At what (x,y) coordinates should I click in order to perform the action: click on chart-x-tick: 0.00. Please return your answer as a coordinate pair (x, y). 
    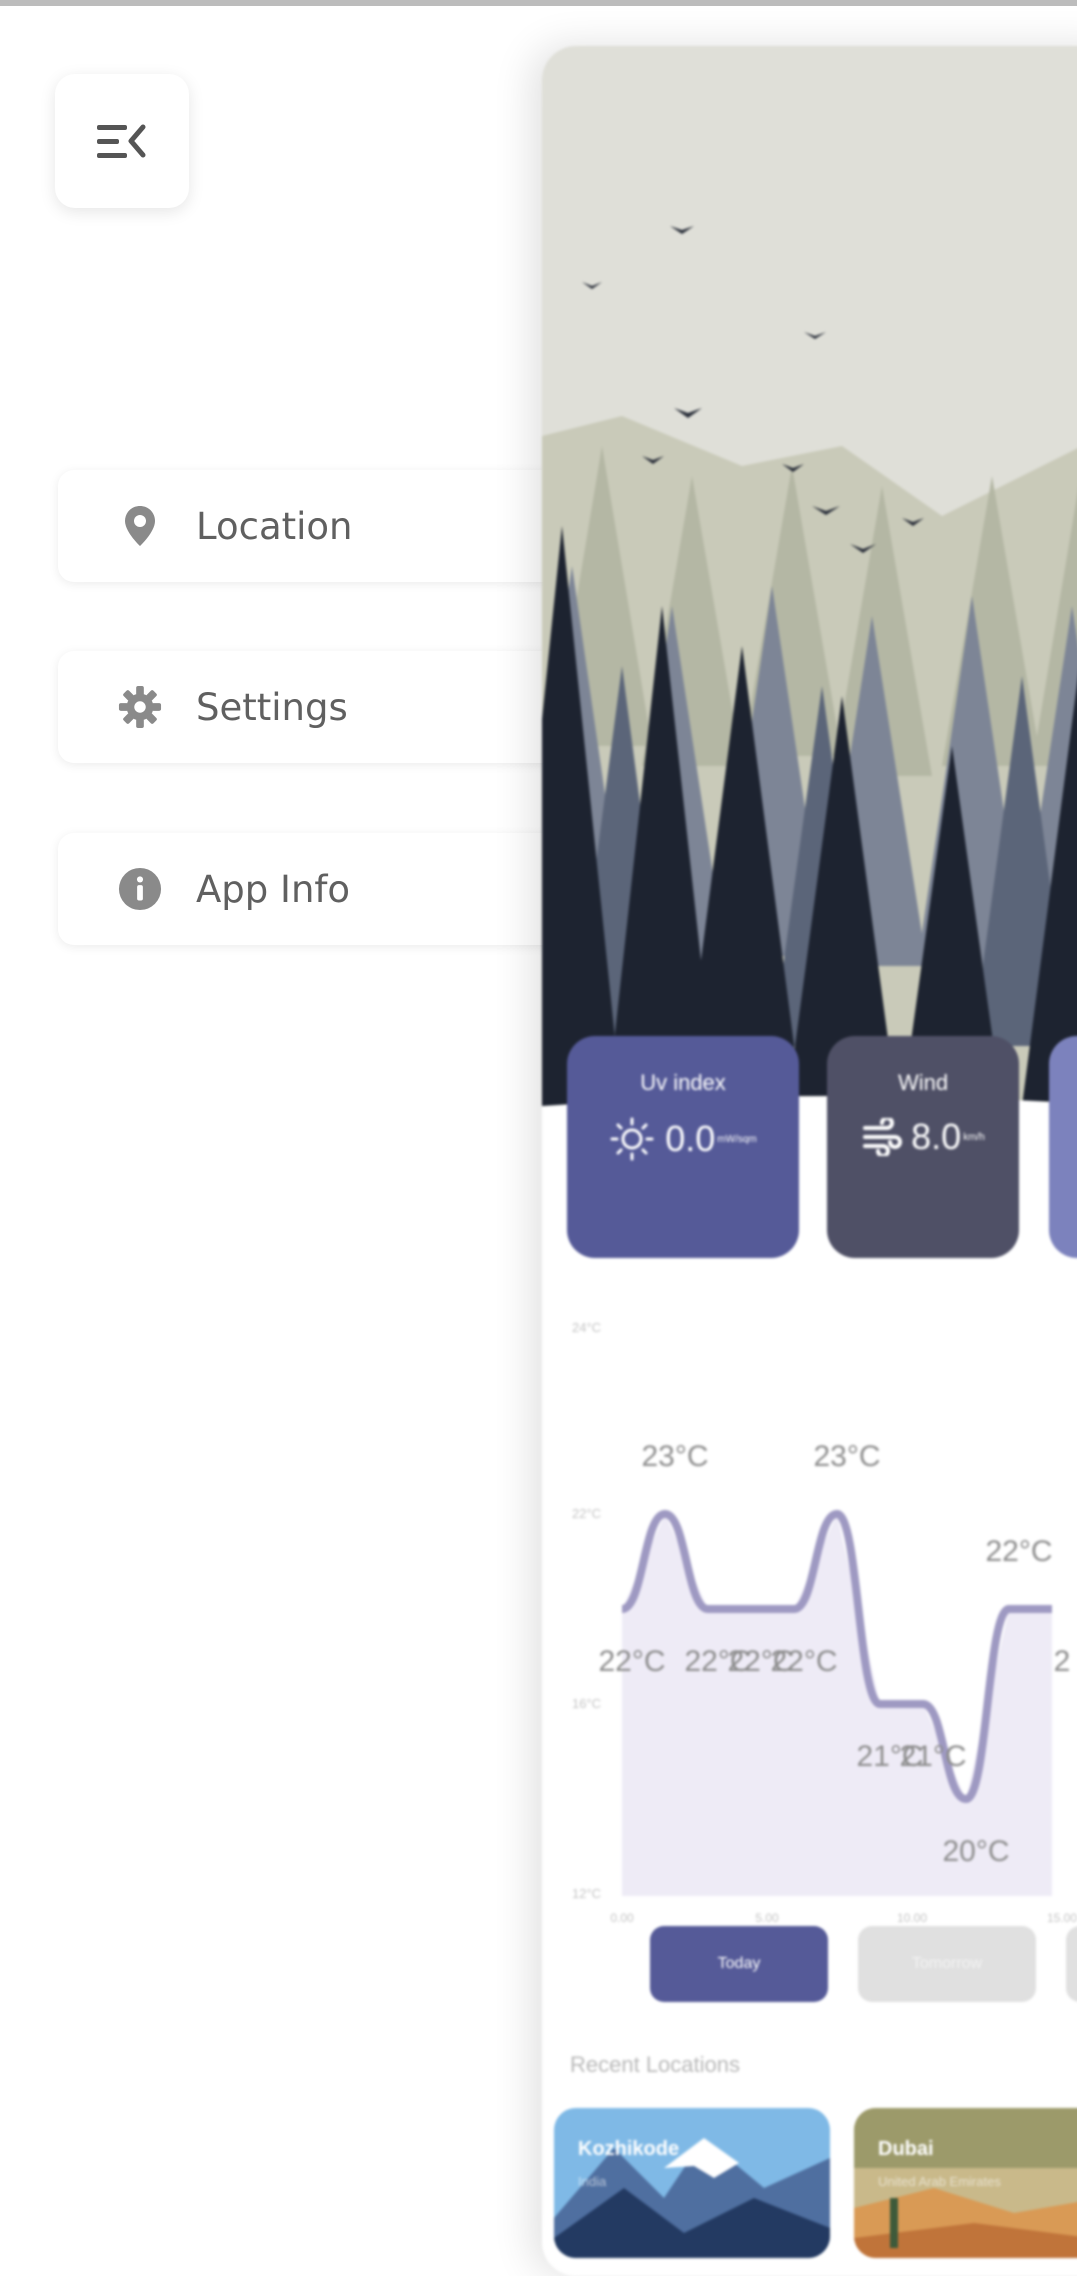
    Looking at the image, I should click on (622, 1918).